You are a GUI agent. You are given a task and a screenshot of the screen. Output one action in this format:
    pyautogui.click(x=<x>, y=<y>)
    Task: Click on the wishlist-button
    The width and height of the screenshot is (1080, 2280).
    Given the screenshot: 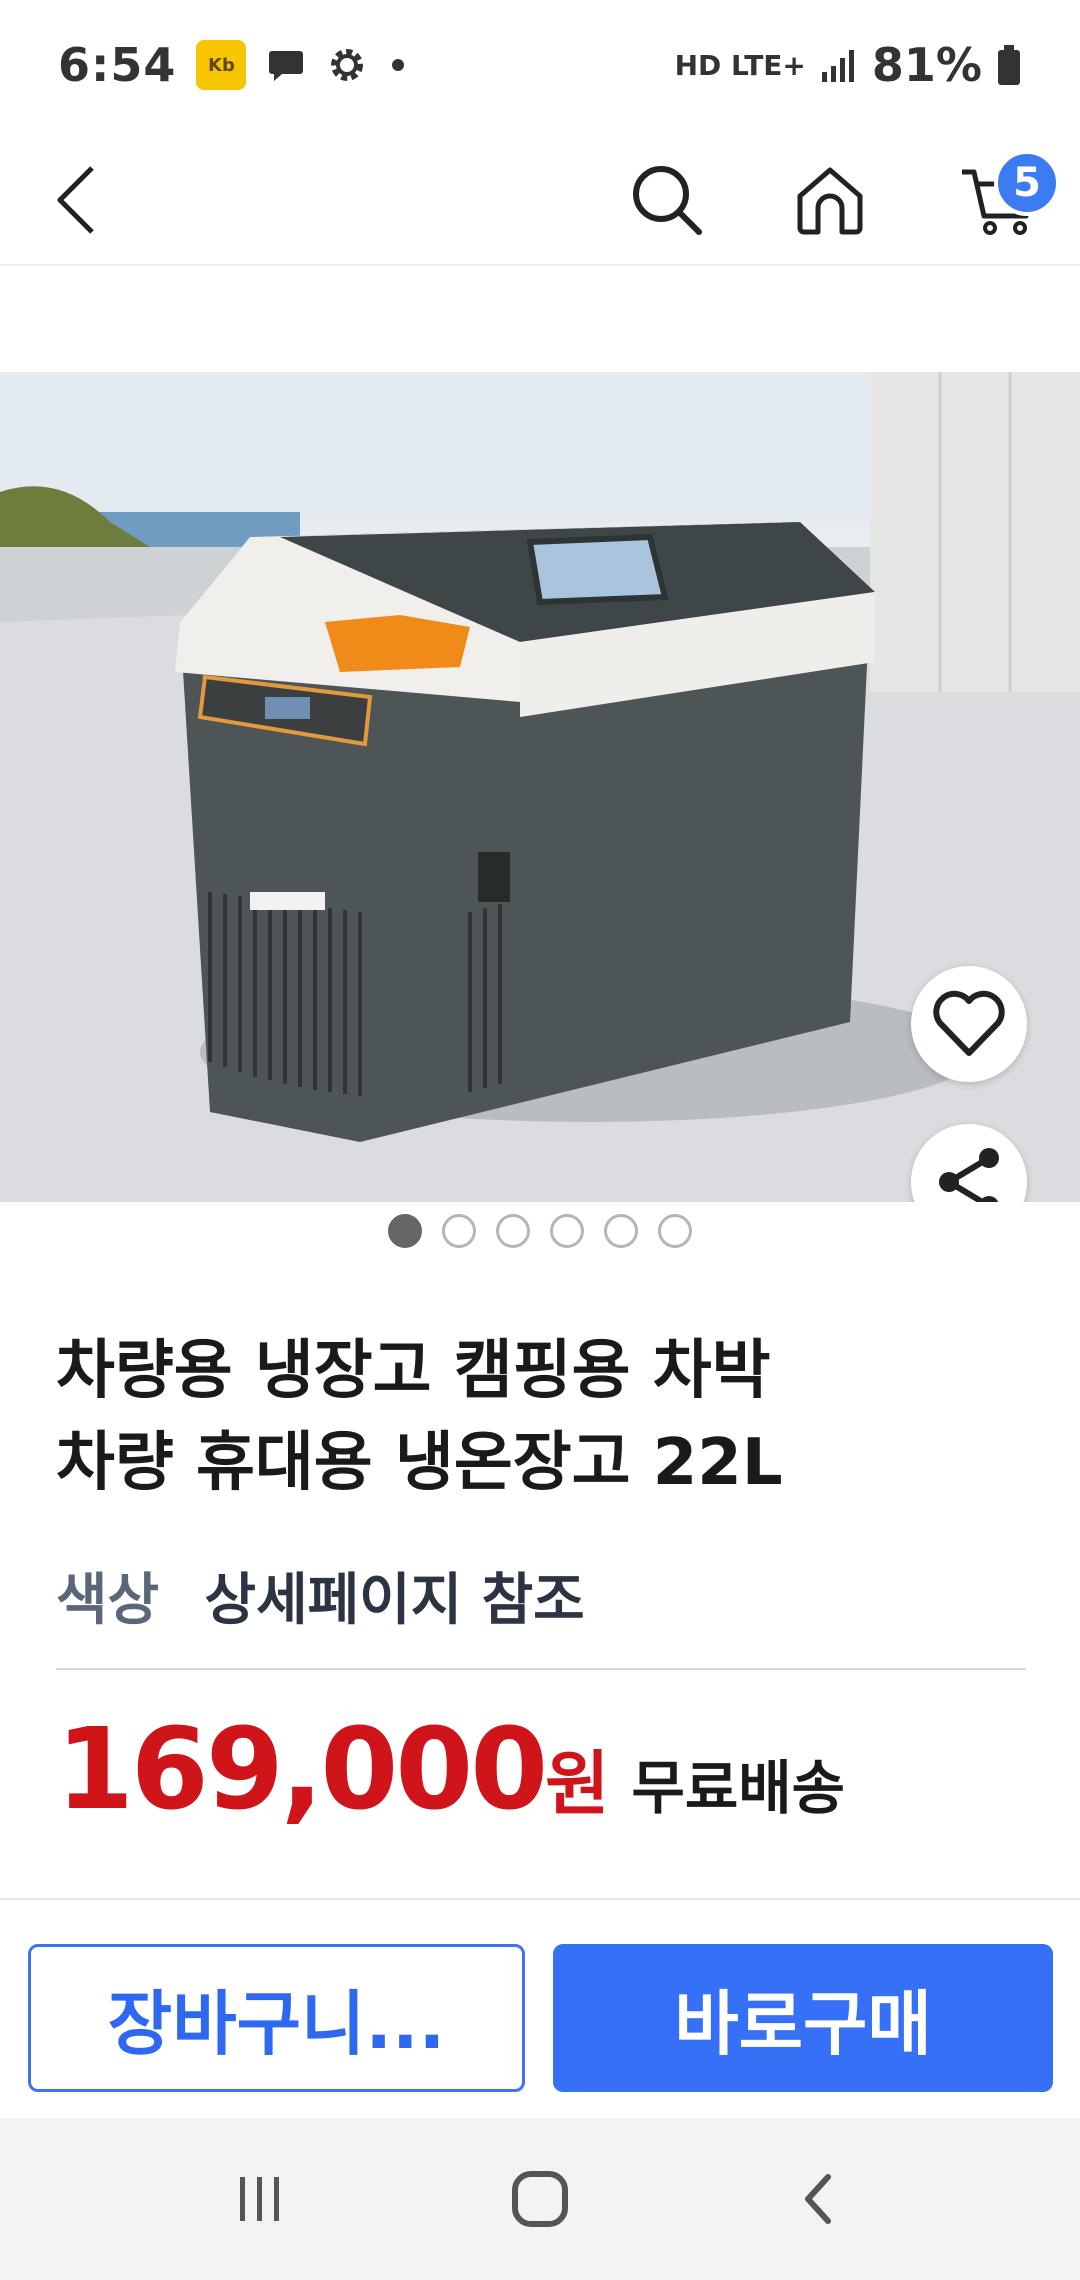 What is the action you would take?
    pyautogui.click(x=969, y=1024)
    